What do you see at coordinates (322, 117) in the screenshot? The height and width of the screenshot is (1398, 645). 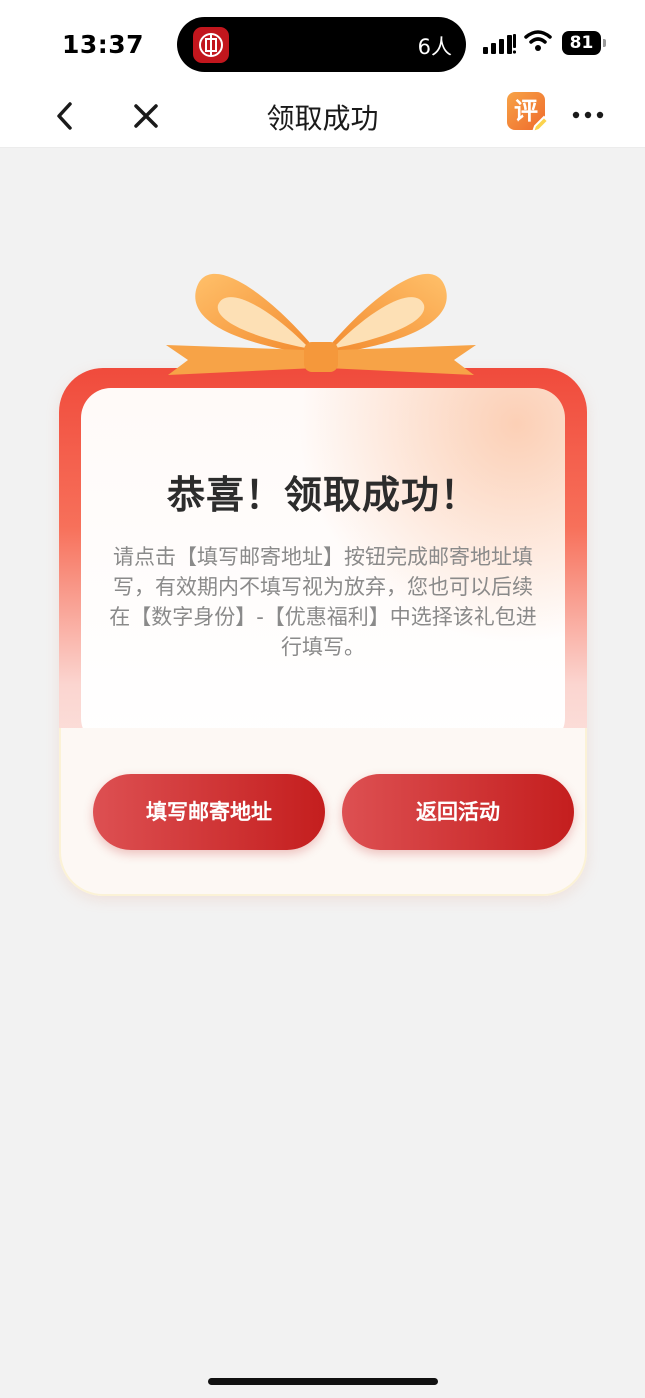 I see `nav-bar: 领取成功 评` at bounding box center [322, 117].